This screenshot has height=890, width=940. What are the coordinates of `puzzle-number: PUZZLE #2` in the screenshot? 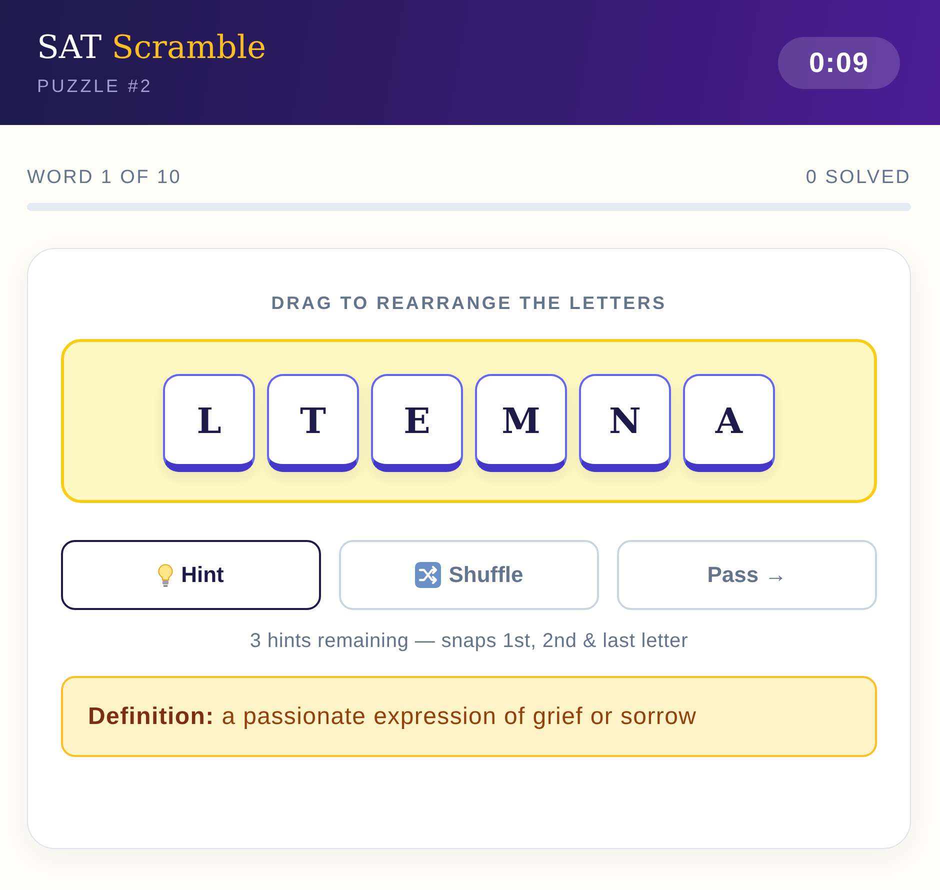 It's located at (95, 86).